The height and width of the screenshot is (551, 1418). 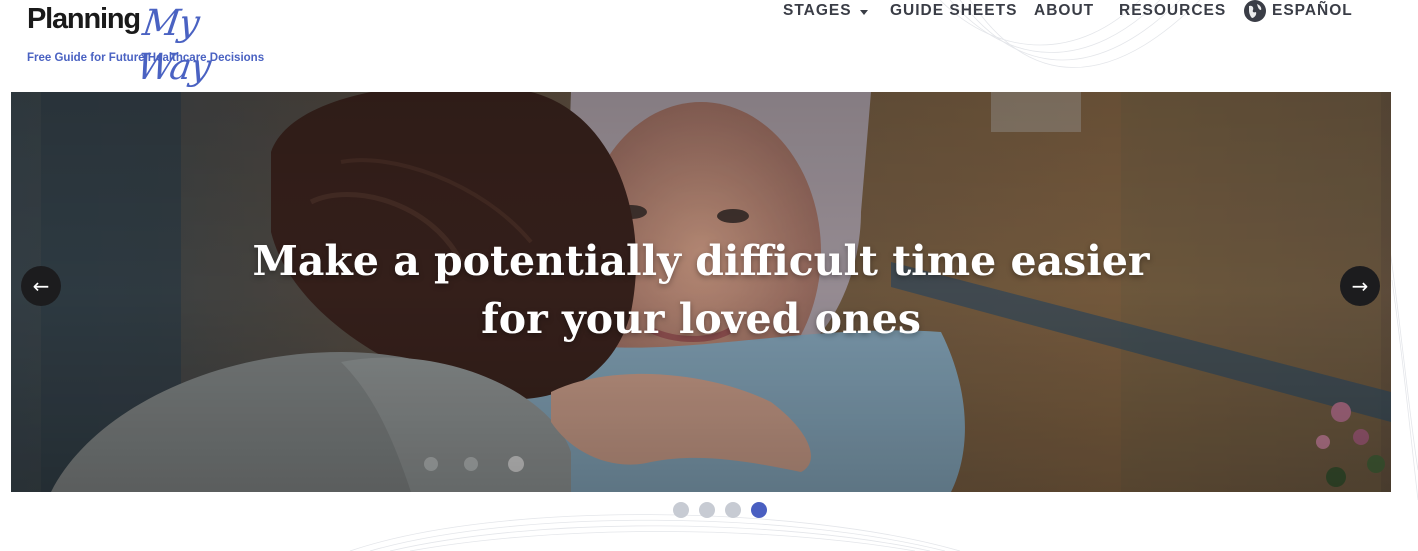 I want to click on arrow-left-icon: ←, so click(x=41, y=286).